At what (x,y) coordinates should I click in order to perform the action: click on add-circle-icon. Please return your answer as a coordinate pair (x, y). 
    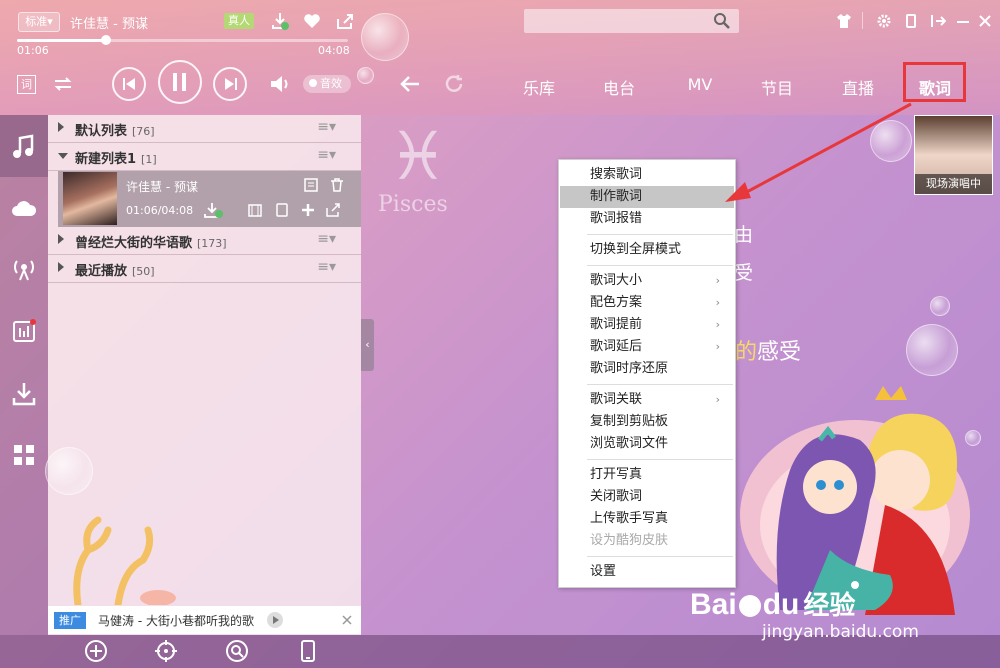
    Looking at the image, I should click on (96, 651).